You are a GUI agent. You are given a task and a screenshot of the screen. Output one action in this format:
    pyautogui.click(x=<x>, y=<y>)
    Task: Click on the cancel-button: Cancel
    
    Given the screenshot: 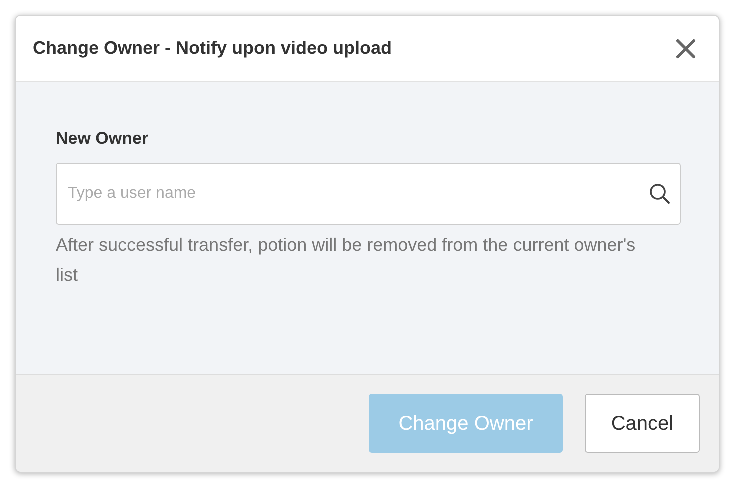 What is the action you would take?
    pyautogui.click(x=642, y=423)
    